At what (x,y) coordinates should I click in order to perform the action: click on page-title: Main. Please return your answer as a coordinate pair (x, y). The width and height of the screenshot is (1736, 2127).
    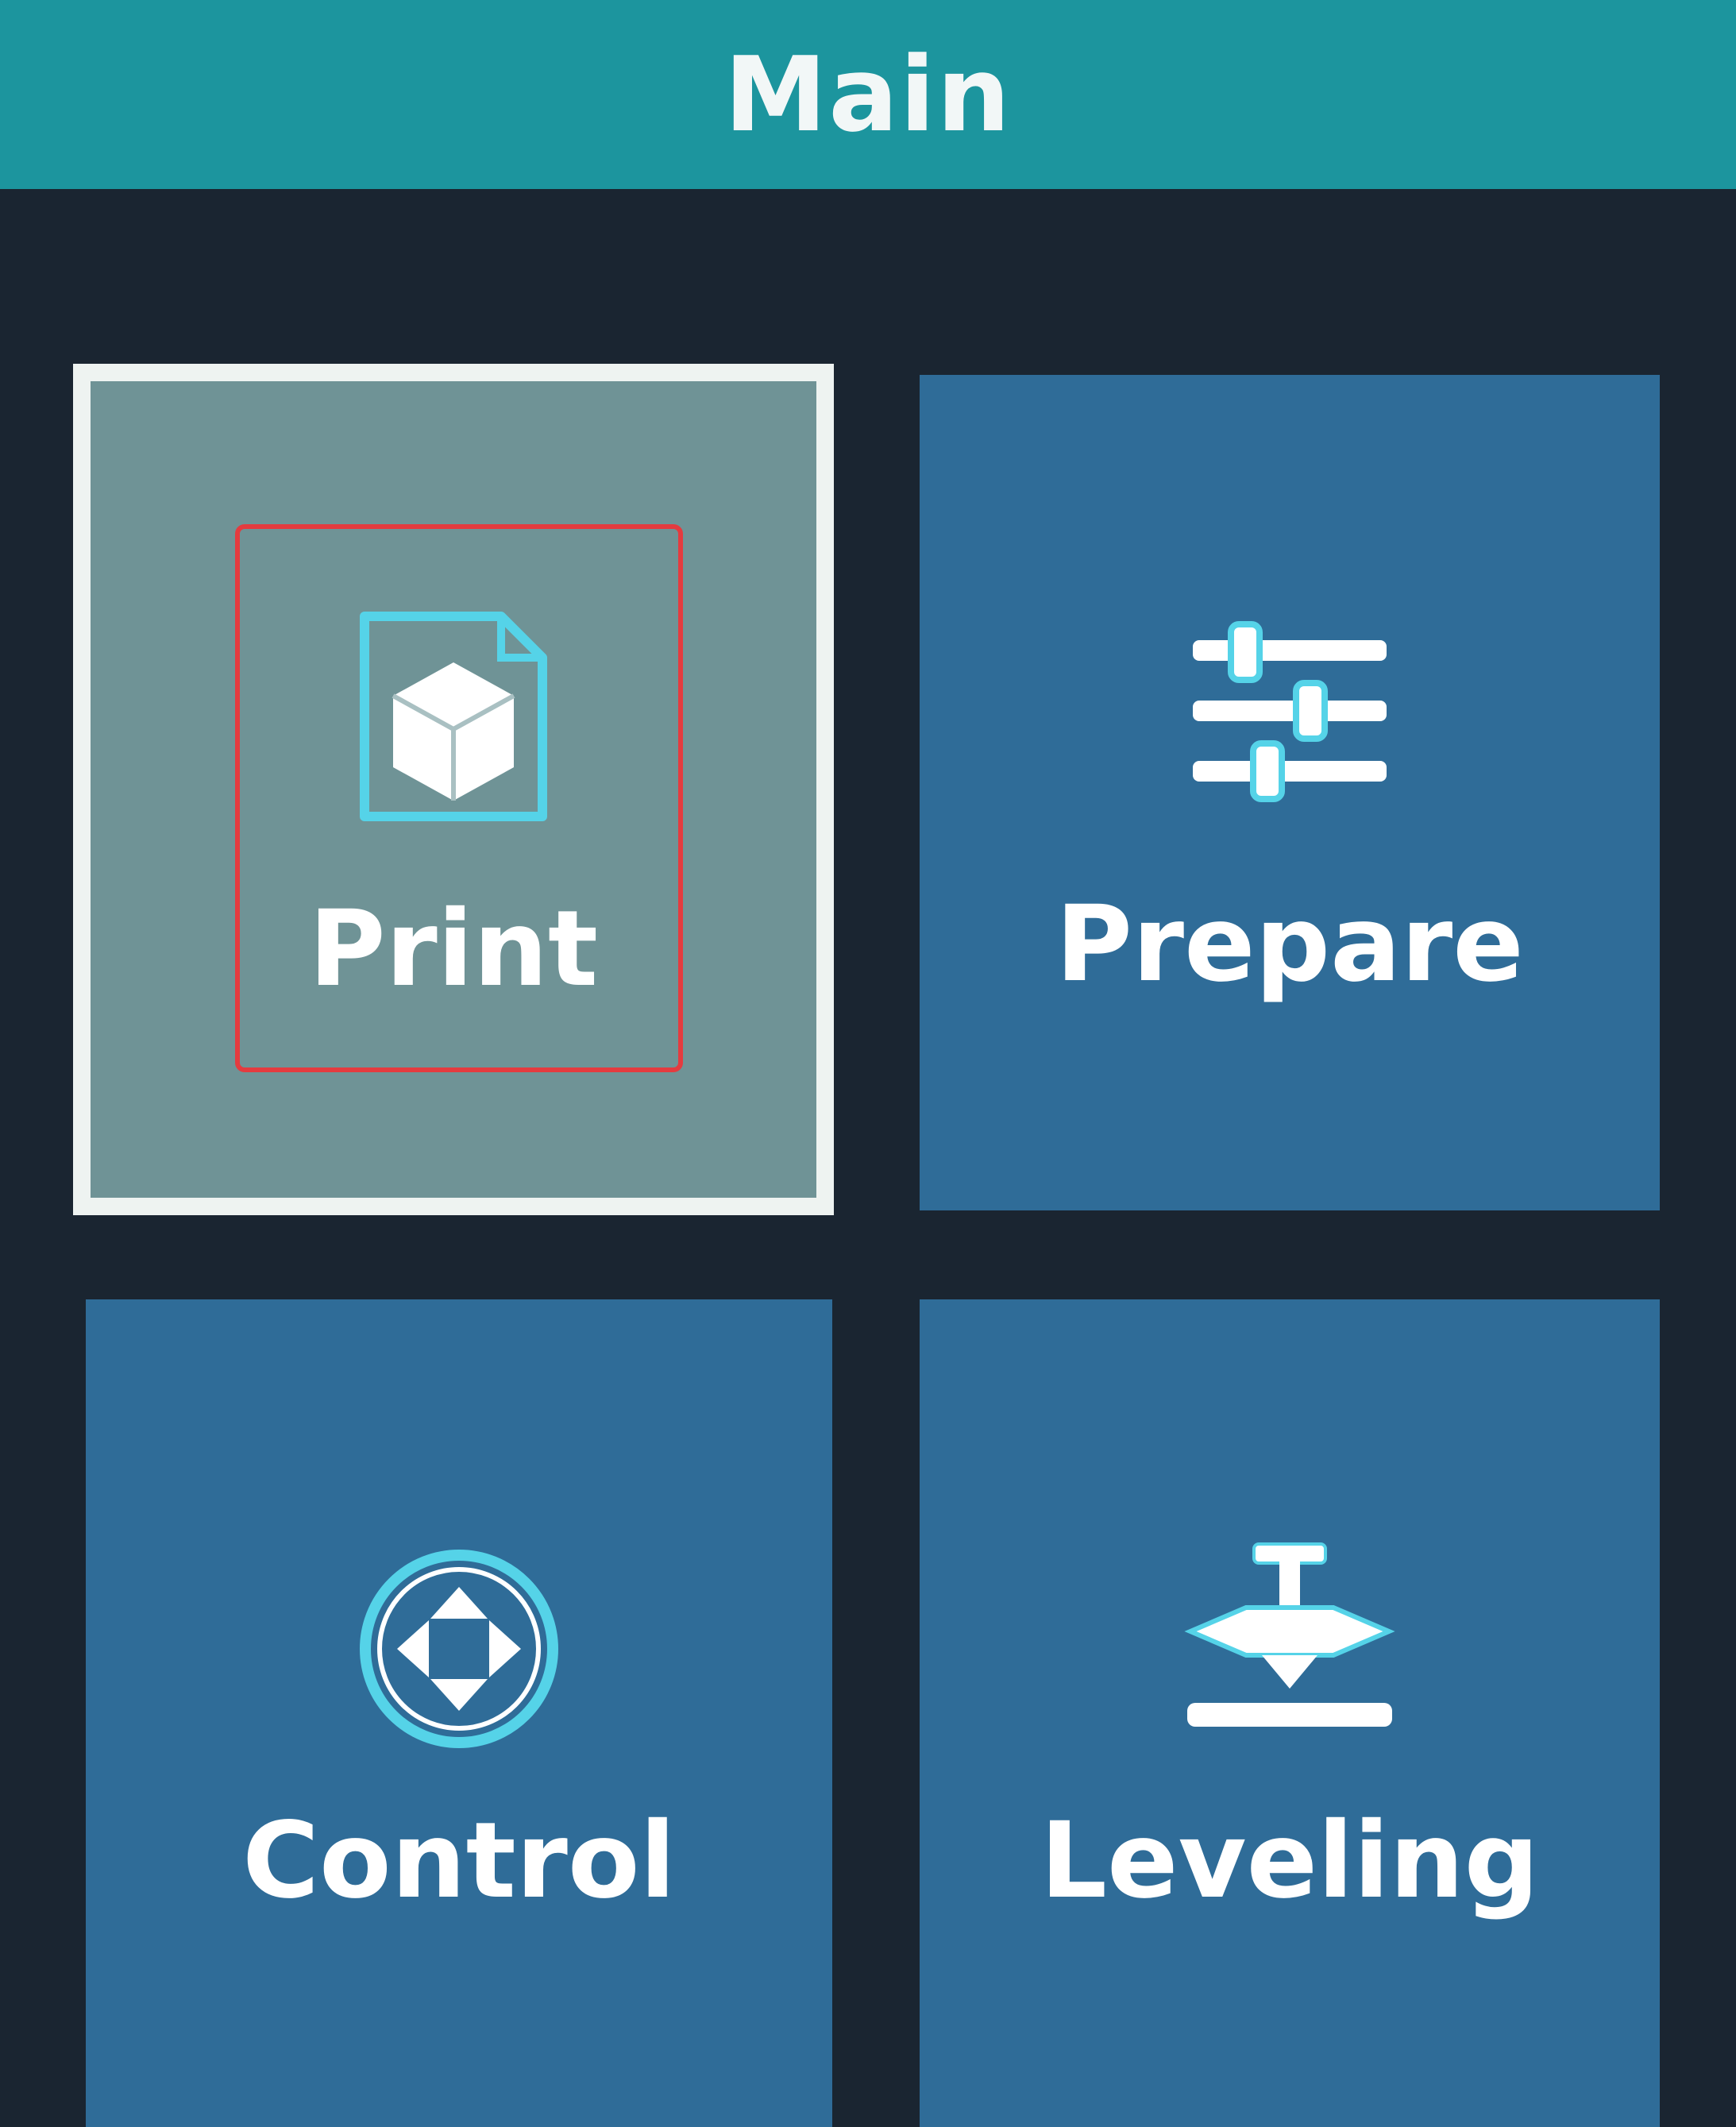
    Looking at the image, I should click on (868, 94).